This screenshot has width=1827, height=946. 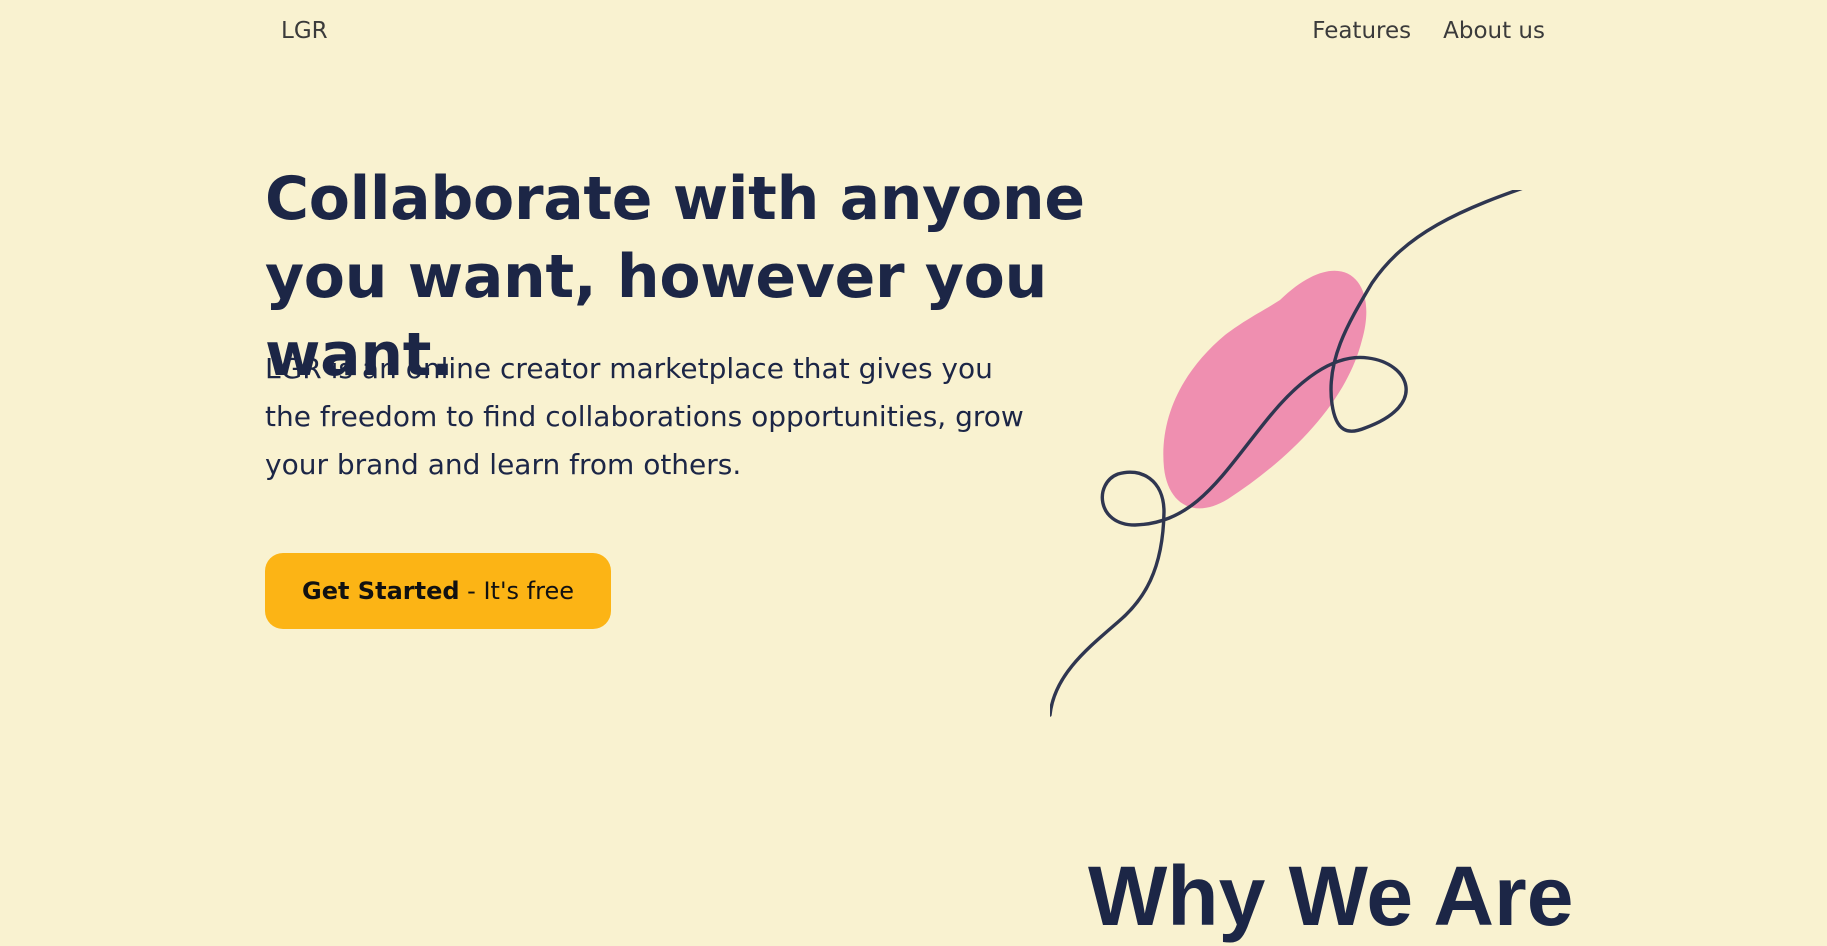 I want to click on section-heading-why-we-are: Why We Are, so click(x=1331, y=896).